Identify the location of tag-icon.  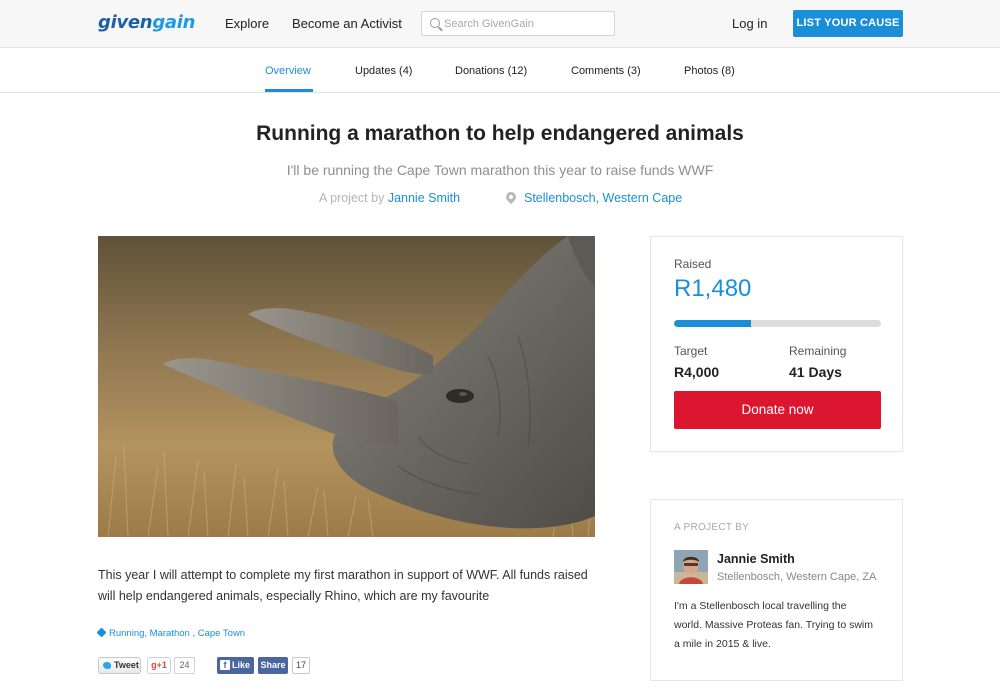
(101, 632).